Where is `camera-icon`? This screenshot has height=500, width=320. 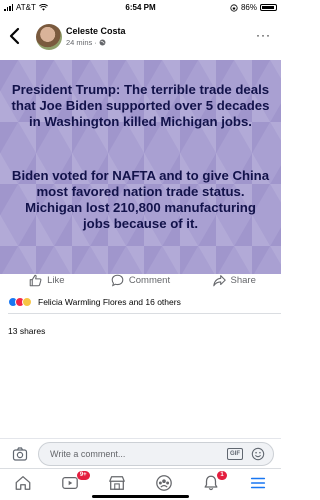
camera-icon is located at coordinates (20, 454).